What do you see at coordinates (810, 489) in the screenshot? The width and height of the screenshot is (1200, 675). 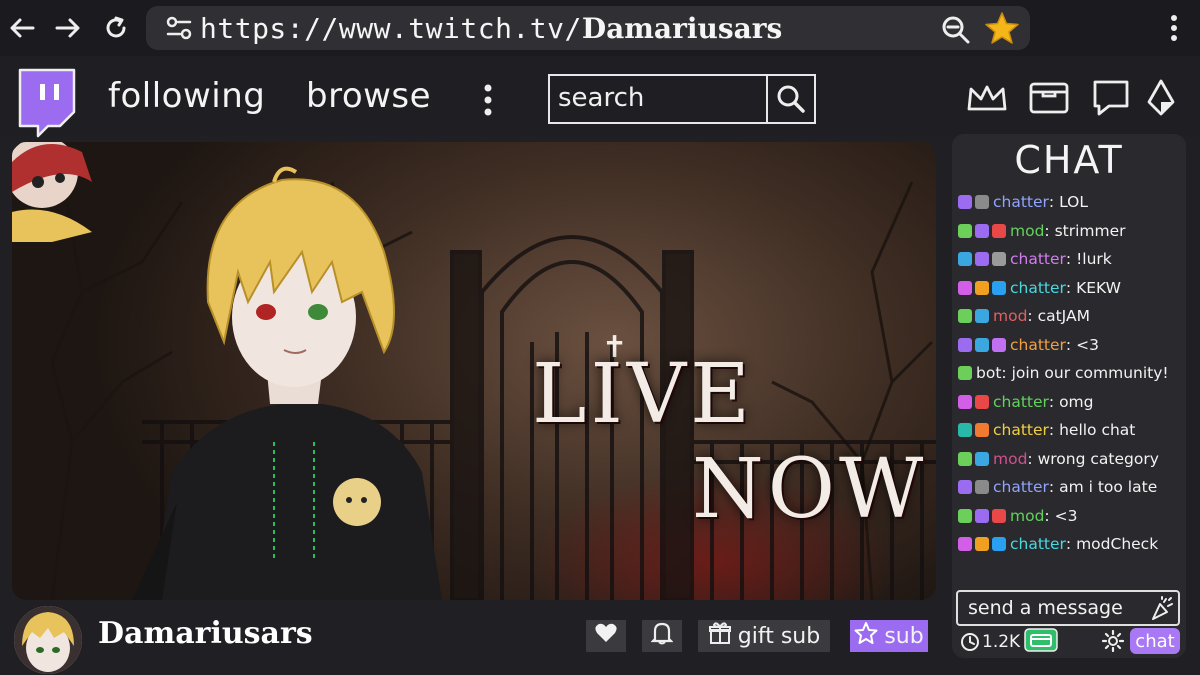 I see `now-text: NOW` at bounding box center [810, 489].